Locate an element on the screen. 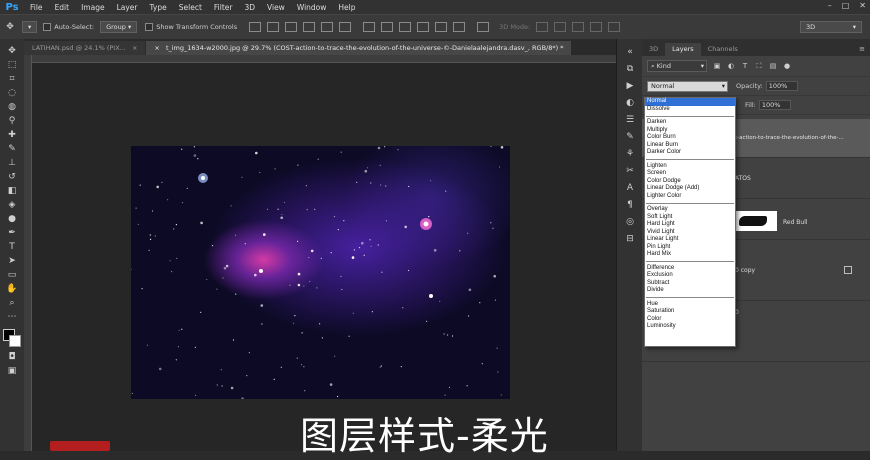 This screenshot has height=460, width=870. history-panel-icon: ⧉ is located at coordinates (630, 69).